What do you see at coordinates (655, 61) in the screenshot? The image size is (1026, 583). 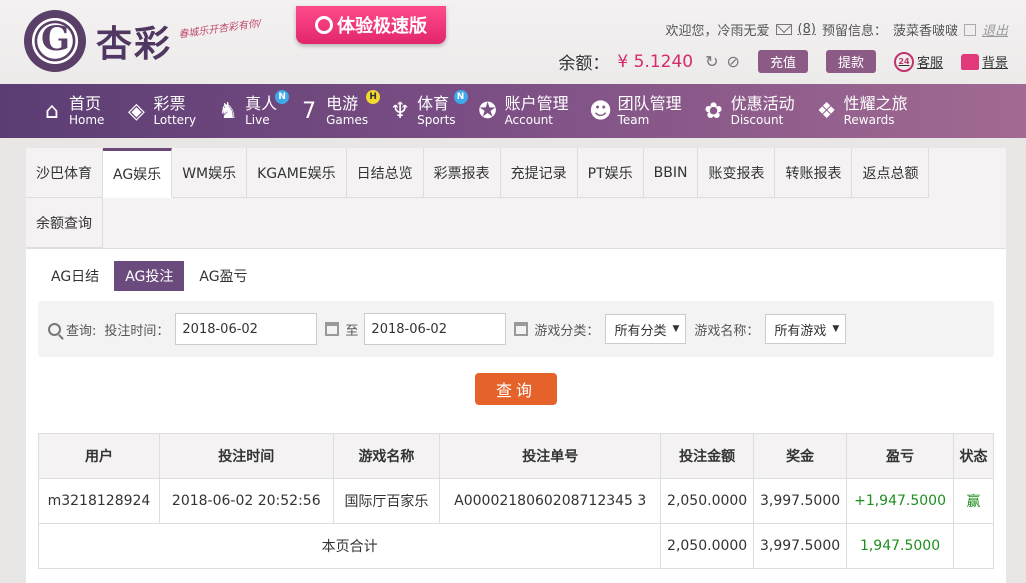 I see `balance-value: ¥ 5.1240` at bounding box center [655, 61].